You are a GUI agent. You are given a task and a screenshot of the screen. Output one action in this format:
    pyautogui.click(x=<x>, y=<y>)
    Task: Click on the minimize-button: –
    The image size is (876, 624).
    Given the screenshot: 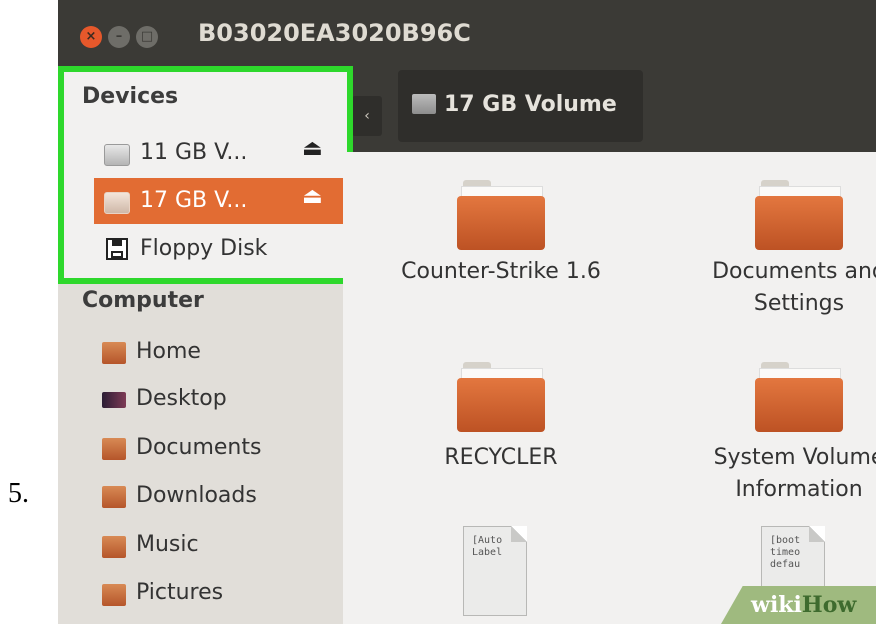 What is the action you would take?
    pyautogui.click(x=119, y=37)
    